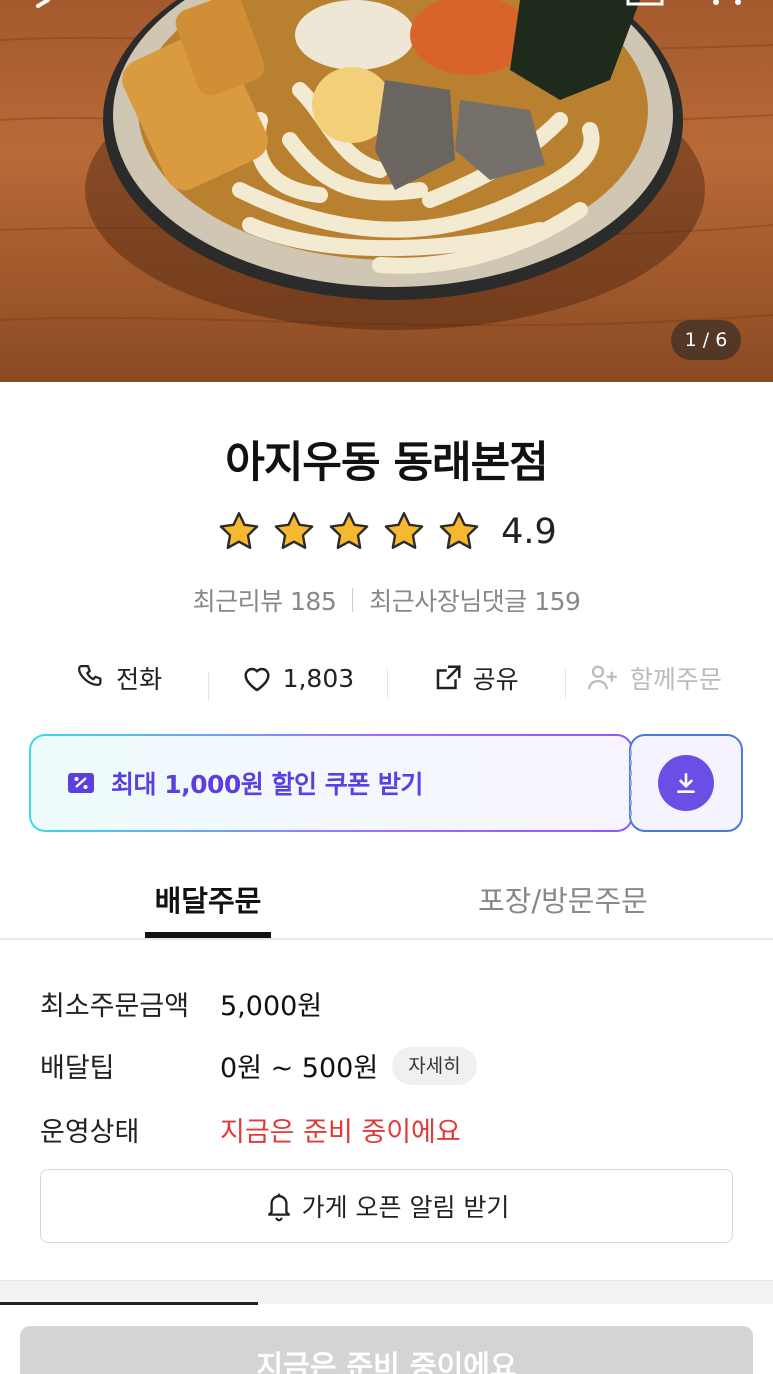 The image size is (773, 1374). I want to click on download-icon, so click(686, 783).